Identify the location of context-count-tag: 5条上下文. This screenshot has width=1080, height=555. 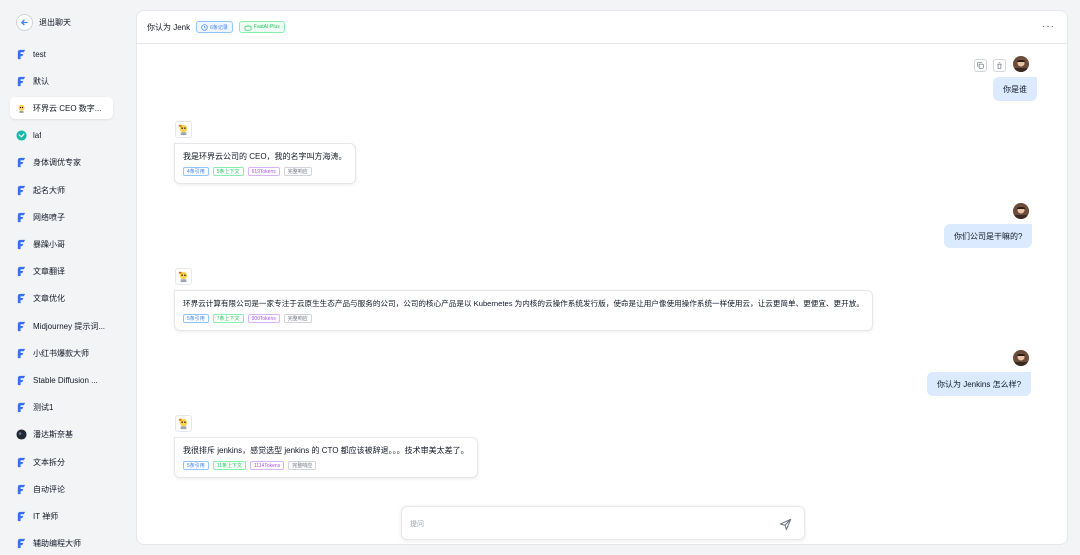
(228, 171).